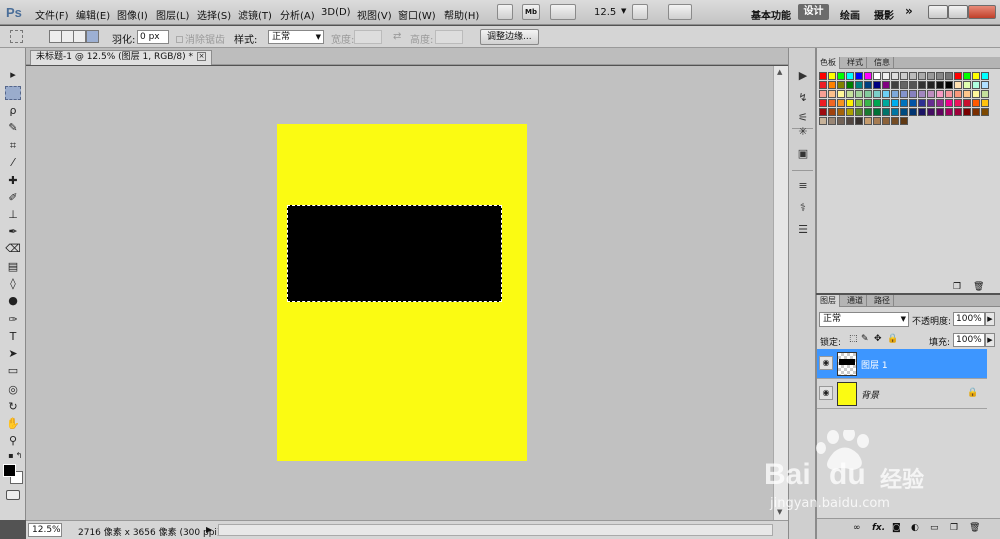 The image size is (1000, 539). What do you see at coordinates (978, 287) in the screenshot?
I see `delete-swatch-icon: 🗑` at bounding box center [978, 287].